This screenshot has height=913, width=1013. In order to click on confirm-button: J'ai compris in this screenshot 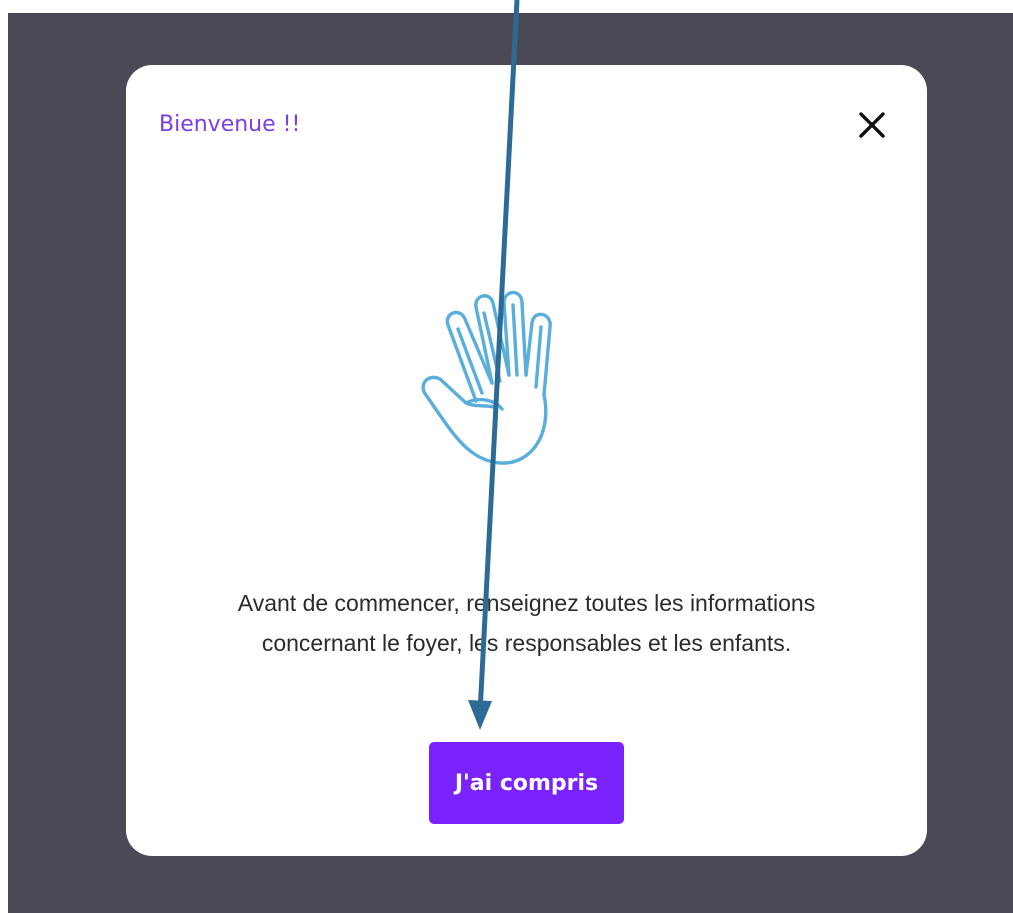, I will do `click(526, 783)`.